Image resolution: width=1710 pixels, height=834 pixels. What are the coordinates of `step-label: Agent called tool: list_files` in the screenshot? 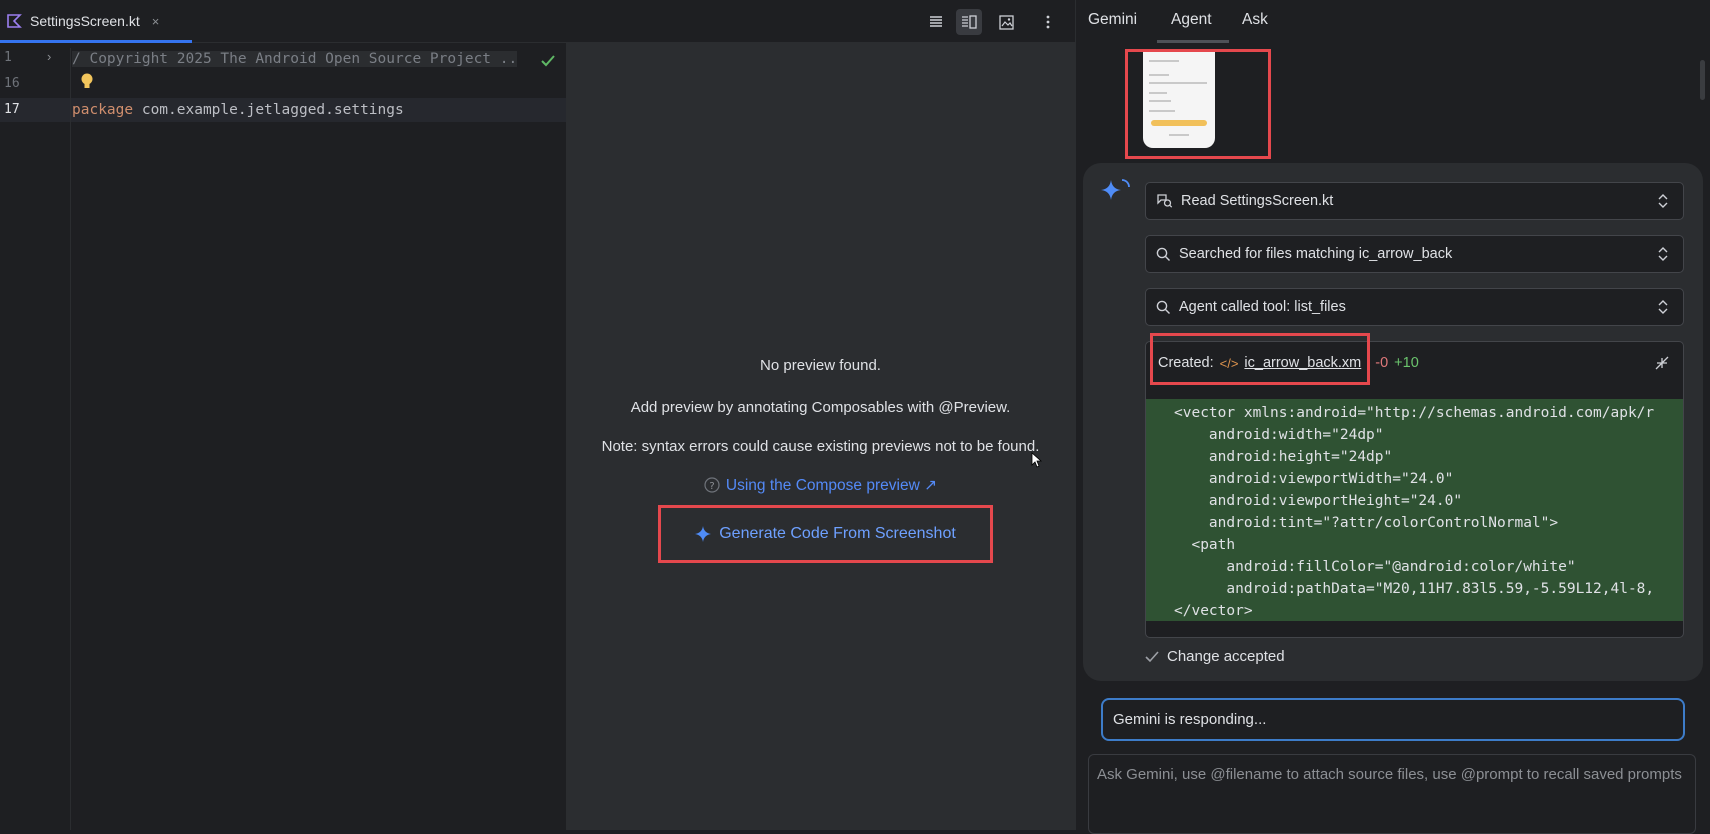 It's located at (1262, 307).